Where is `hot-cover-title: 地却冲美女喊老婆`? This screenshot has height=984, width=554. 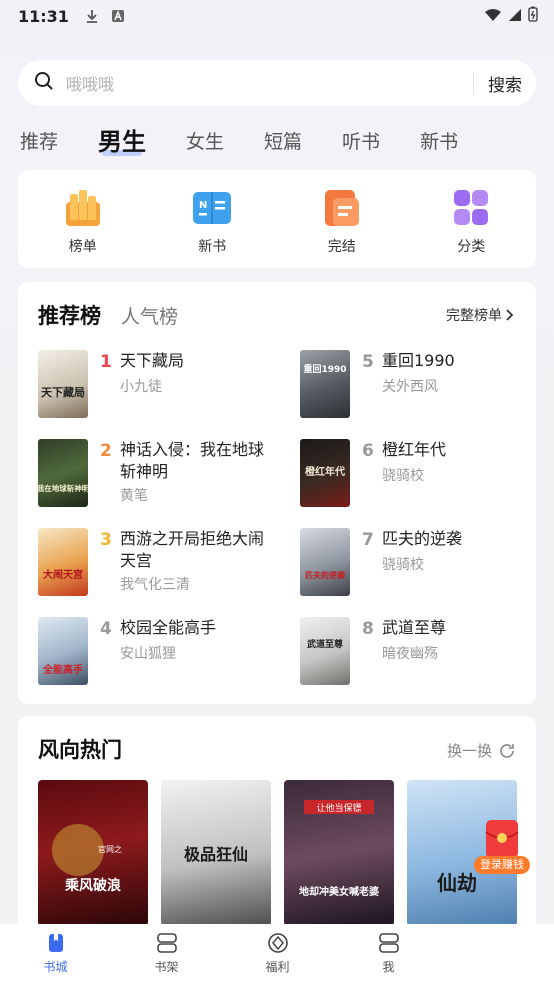 hot-cover-title: 地却冲美女喊老婆 is located at coordinates (339, 891).